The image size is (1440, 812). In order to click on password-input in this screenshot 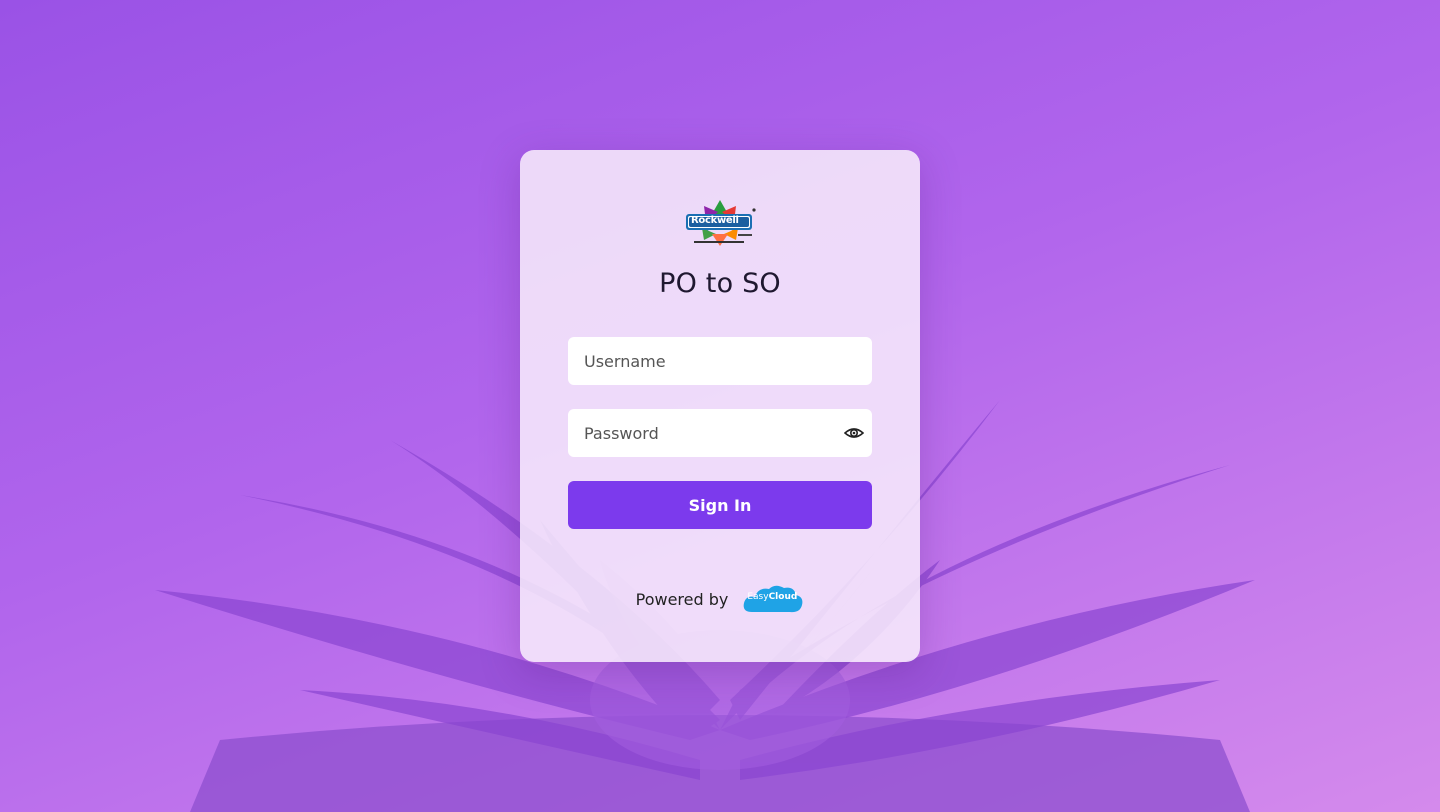, I will do `click(720, 433)`.